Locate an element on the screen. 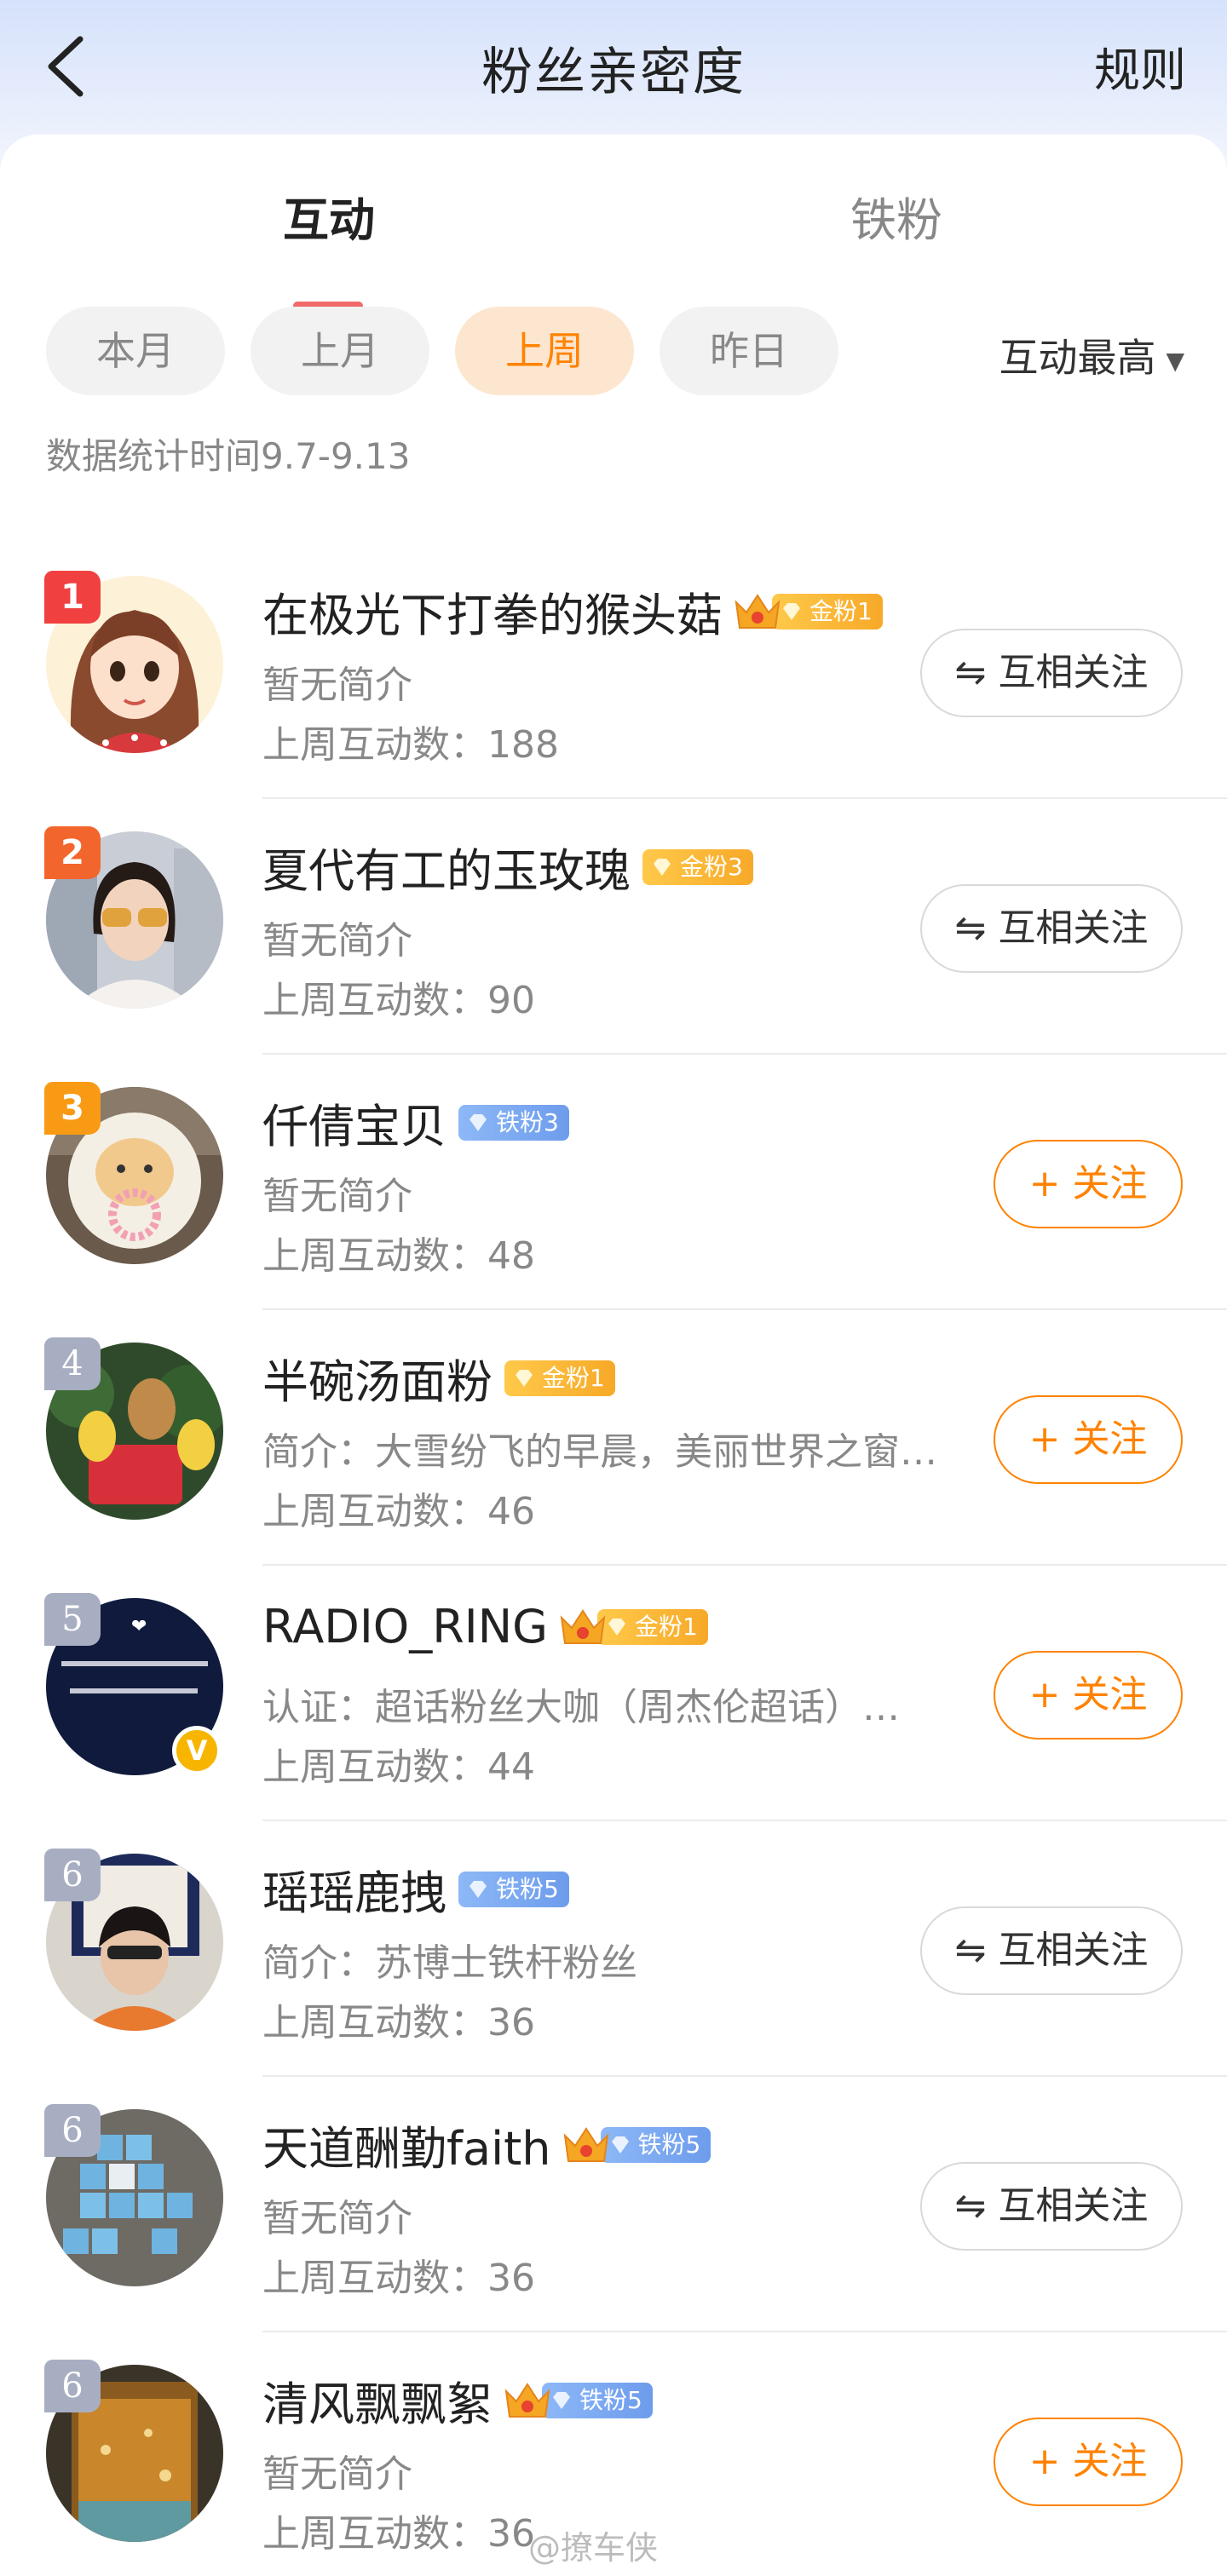 This screenshot has width=1227, height=2576. fan-level-badge: 金粉3 is located at coordinates (697, 867).